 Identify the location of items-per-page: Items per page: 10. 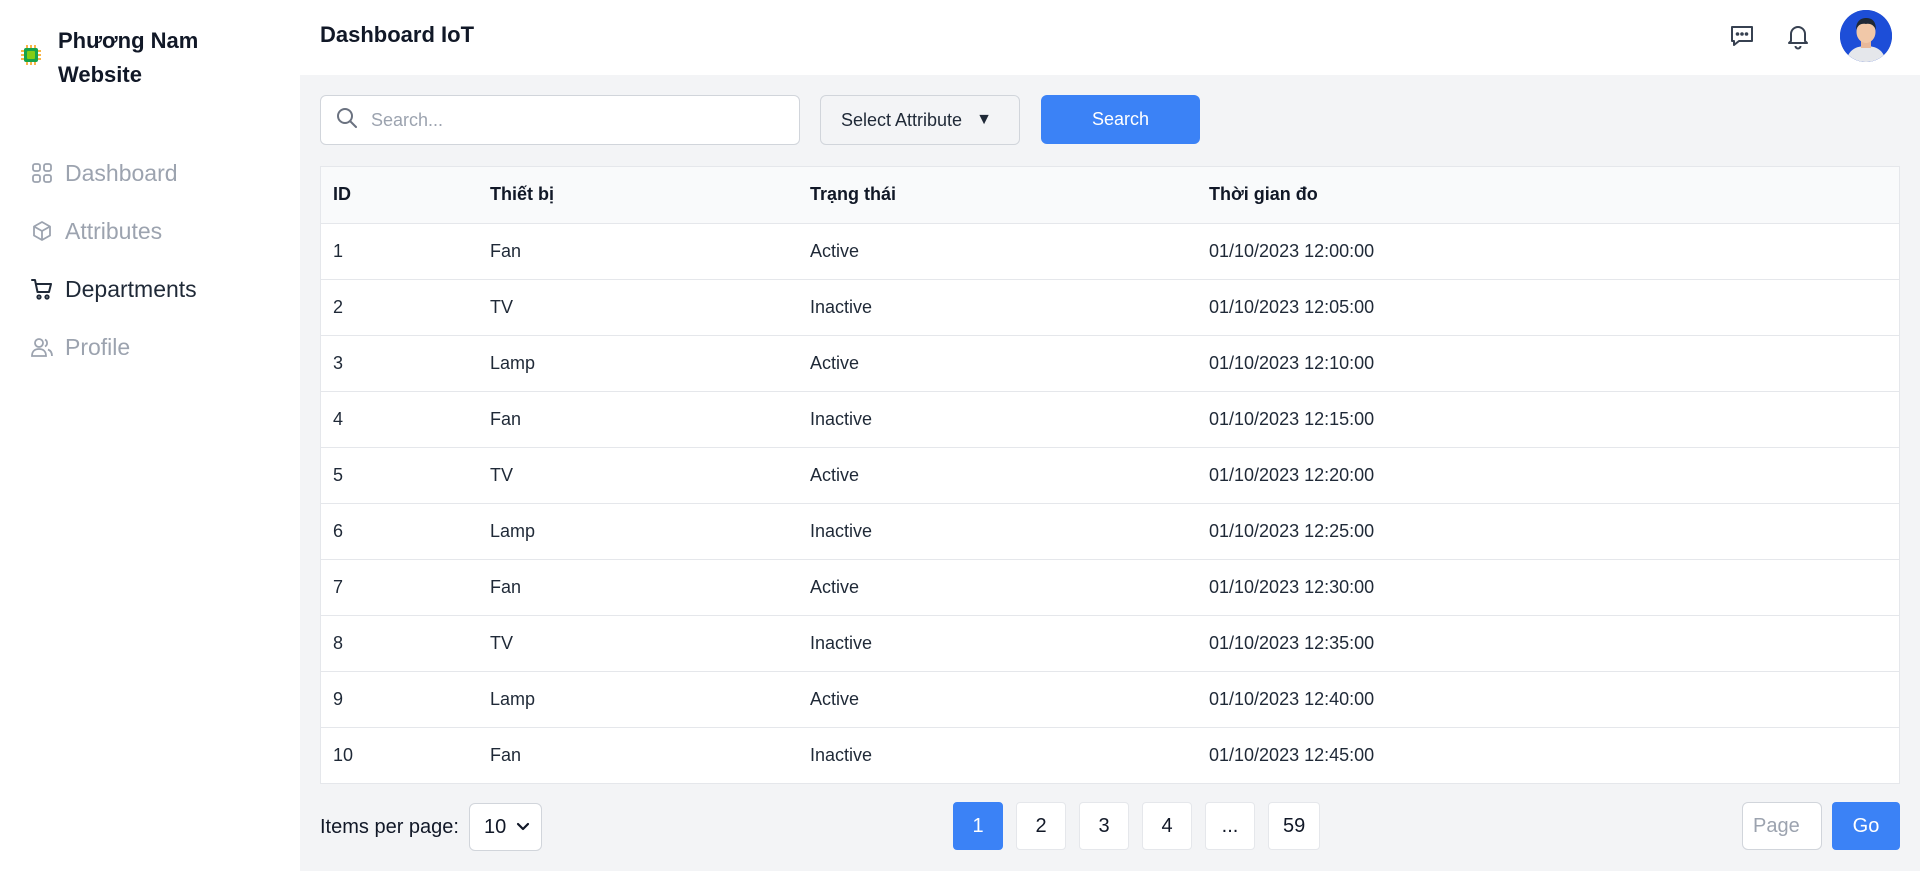
(431, 827).